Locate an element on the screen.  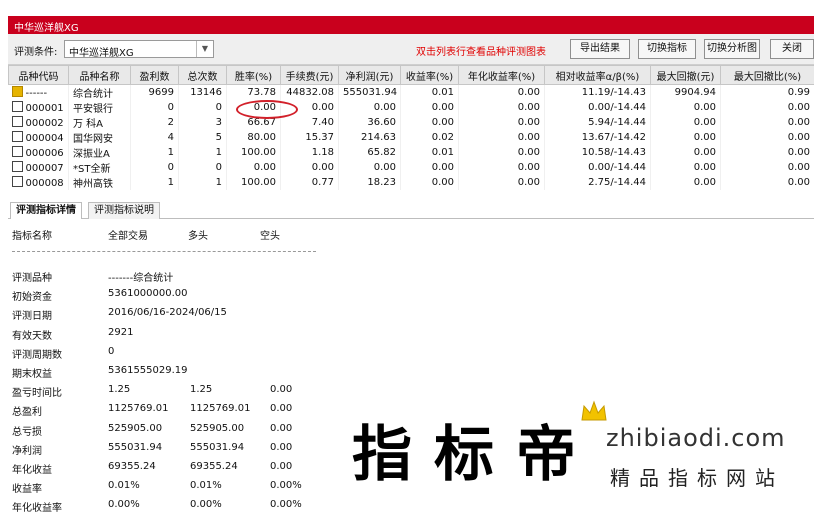
detail-row-v1: 1.25 is located at coordinates (119, 389).